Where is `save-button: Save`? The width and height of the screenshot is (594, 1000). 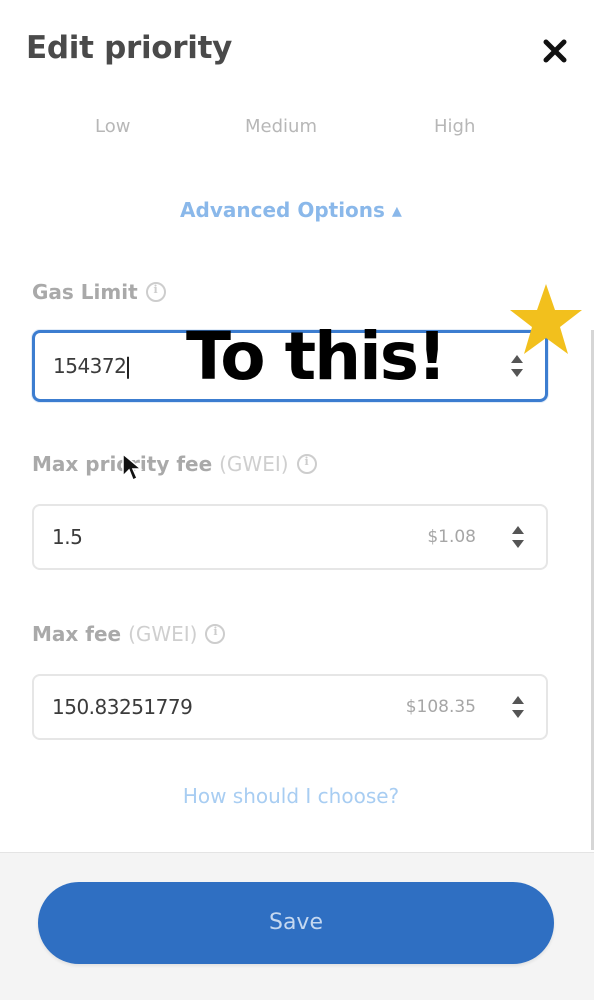 save-button: Save is located at coordinates (296, 923).